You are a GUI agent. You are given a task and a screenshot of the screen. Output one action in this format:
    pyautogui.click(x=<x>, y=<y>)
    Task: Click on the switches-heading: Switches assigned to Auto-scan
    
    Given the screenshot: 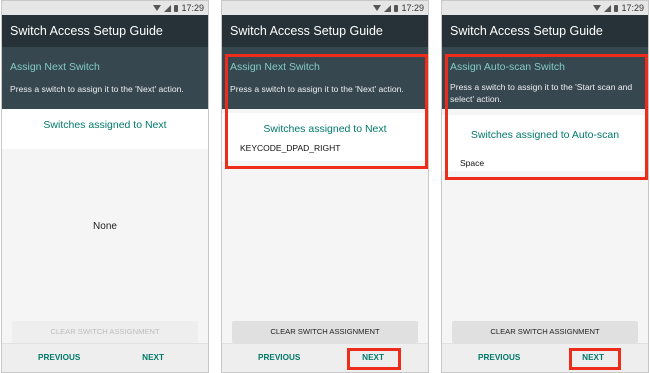 What is the action you would take?
    pyautogui.click(x=545, y=135)
    